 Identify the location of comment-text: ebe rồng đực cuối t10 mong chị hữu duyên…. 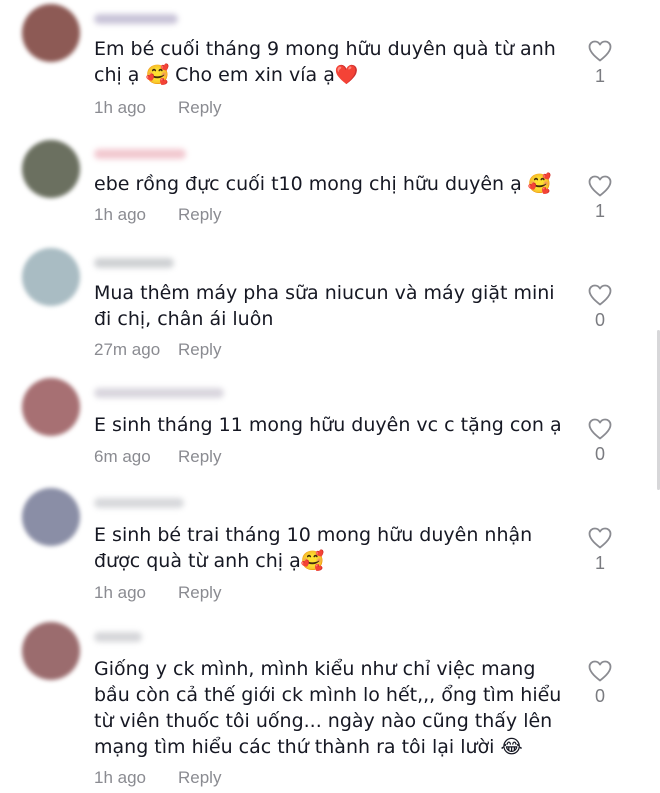
(323, 184).